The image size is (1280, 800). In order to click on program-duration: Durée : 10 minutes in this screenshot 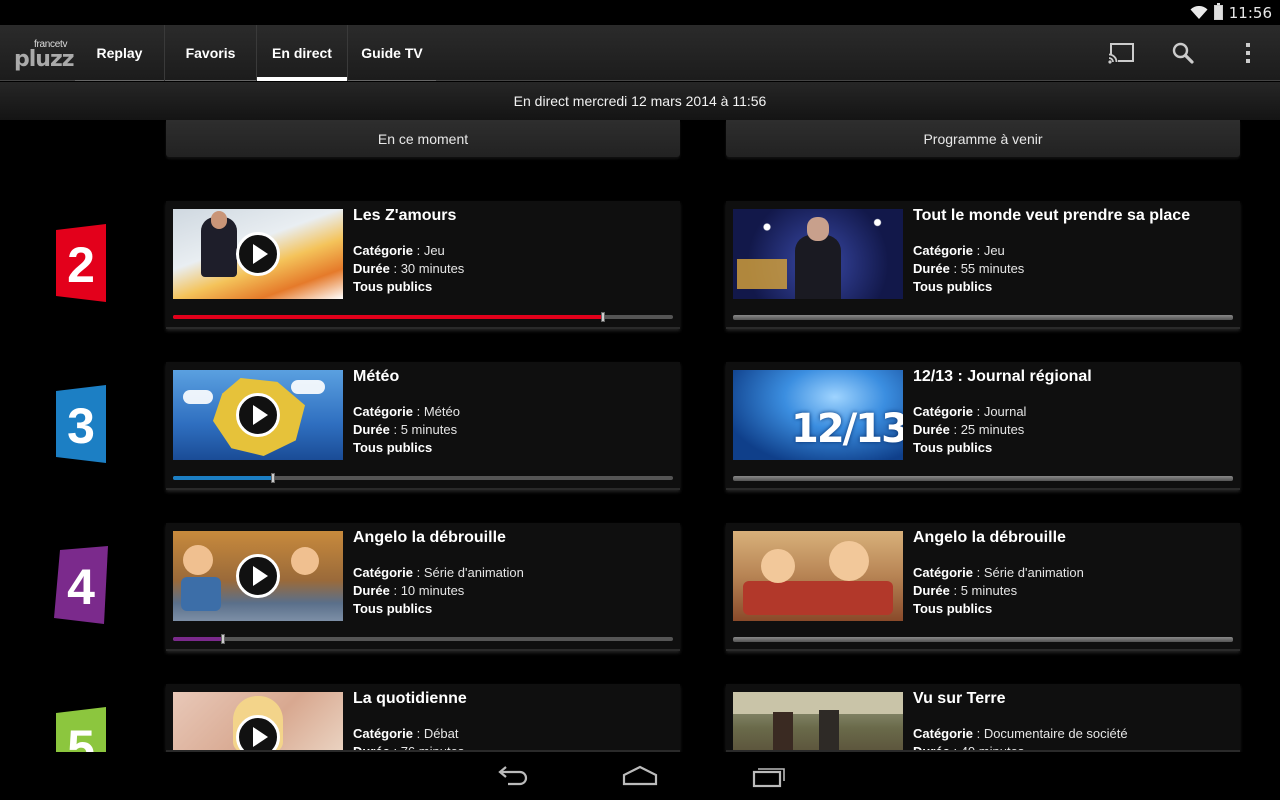, I will do `click(409, 590)`.